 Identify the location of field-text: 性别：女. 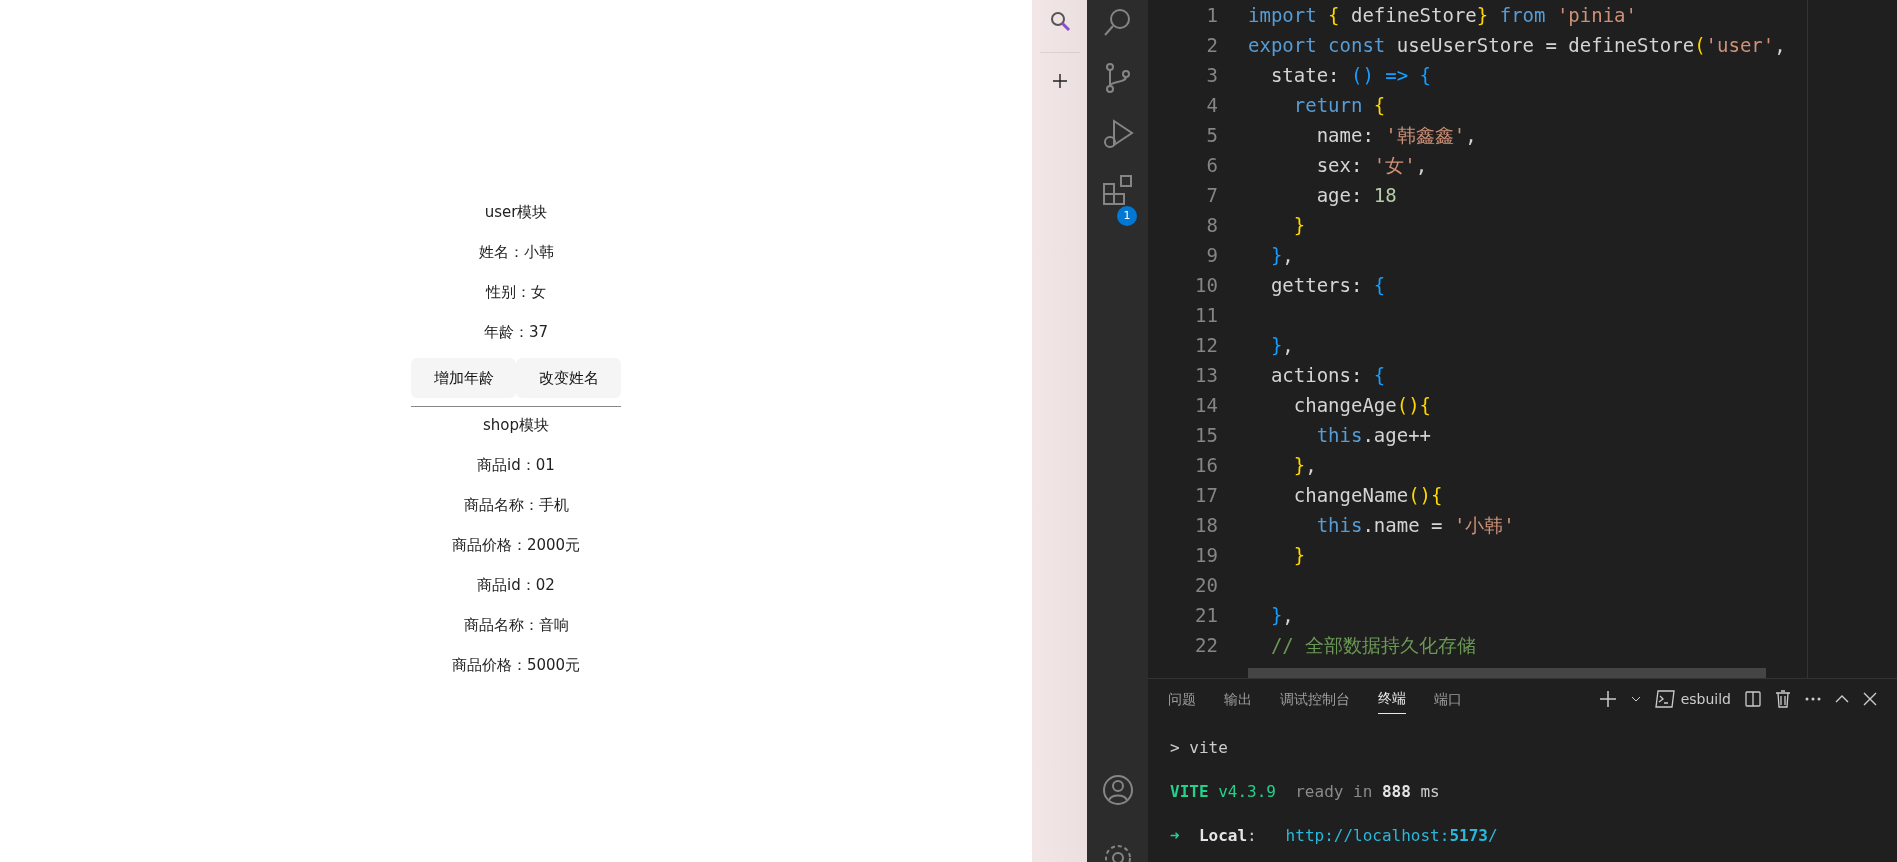
(516, 292).